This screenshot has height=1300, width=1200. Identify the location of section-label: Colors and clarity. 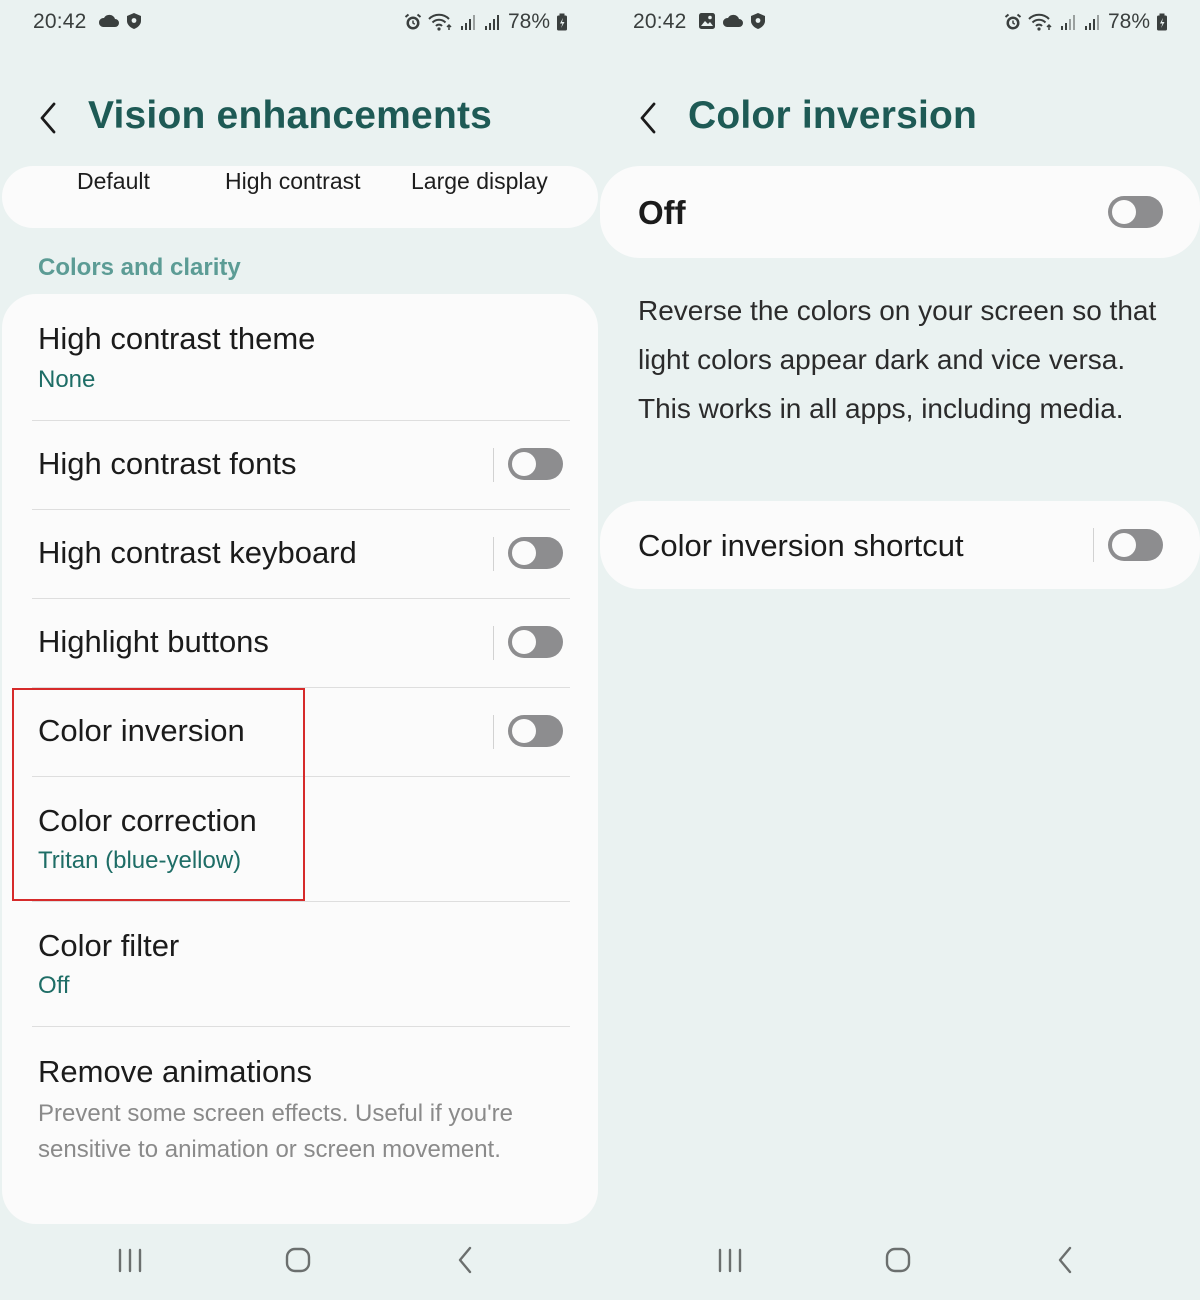
(139, 267).